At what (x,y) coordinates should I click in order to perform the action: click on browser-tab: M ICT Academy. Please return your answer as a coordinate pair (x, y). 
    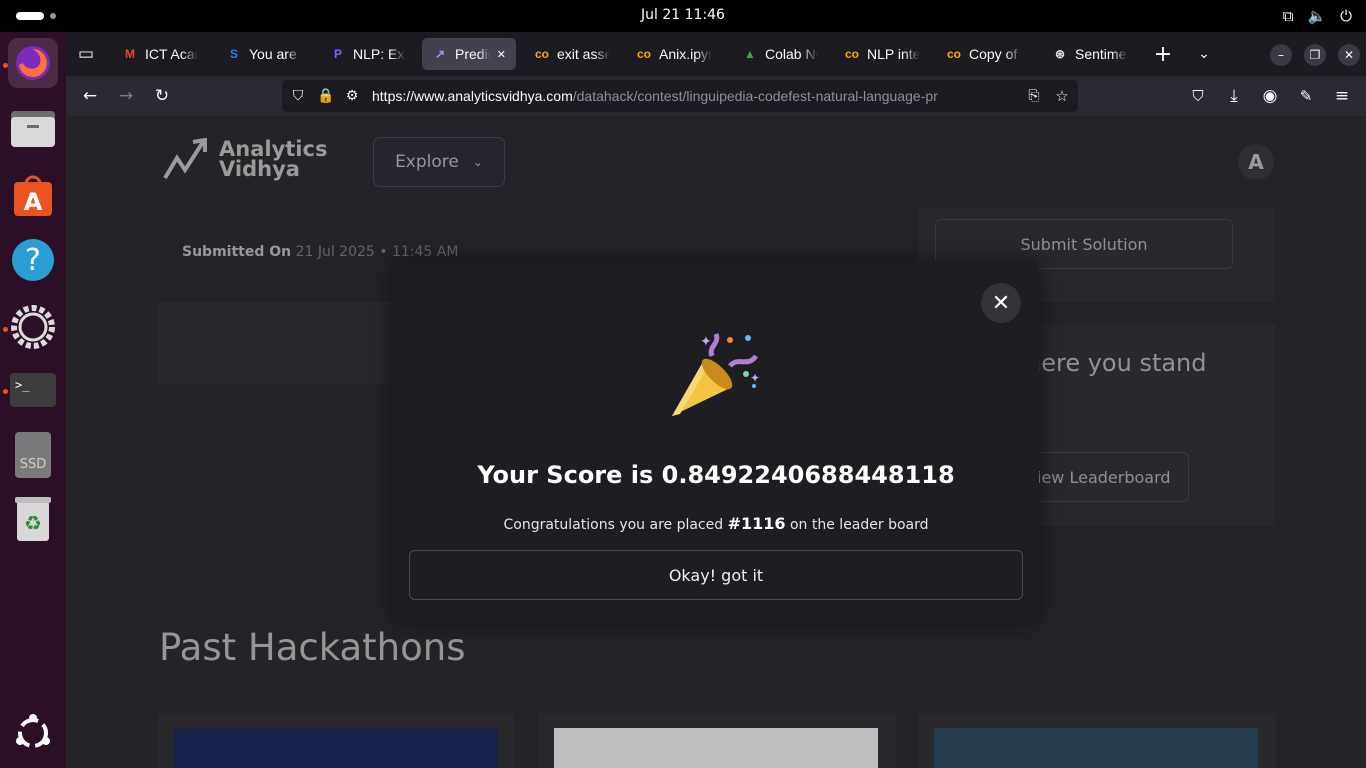
    Looking at the image, I should click on (160, 54).